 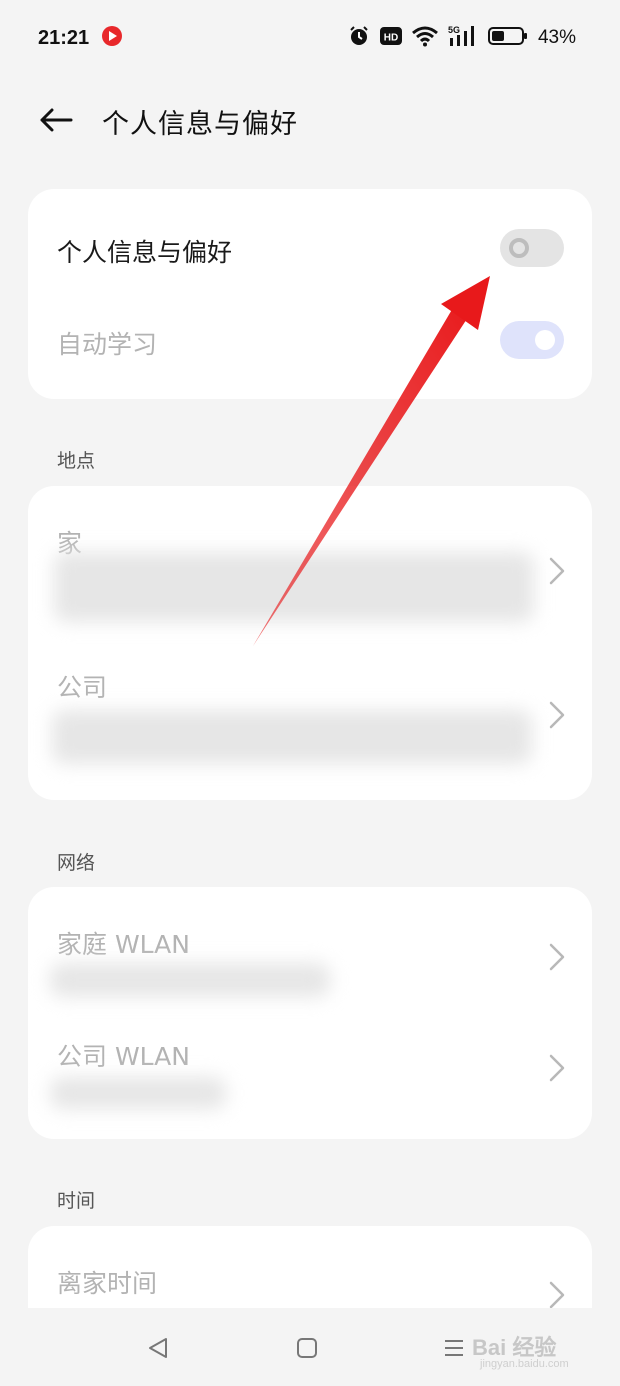 I want to click on battery-icon, so click(x=507, y=38).